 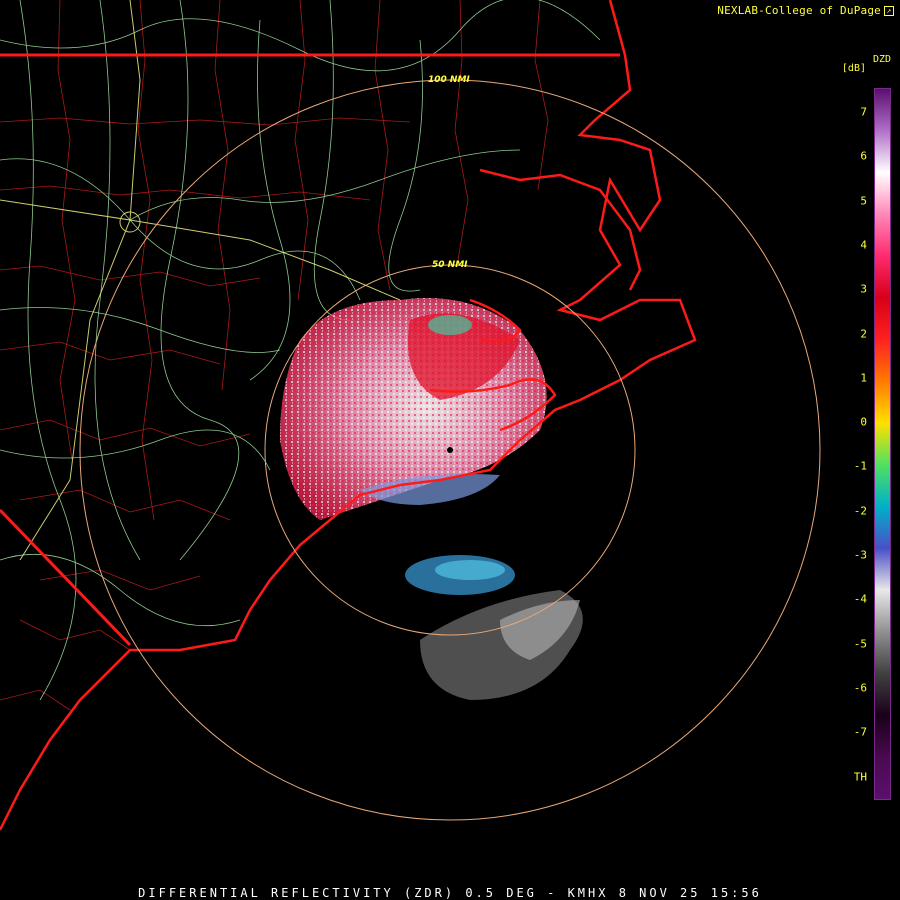 What do you see at coordinates (853, 68) in the screenshot?
I see `product-unit: [dB]` at bounding box center [853, 68].